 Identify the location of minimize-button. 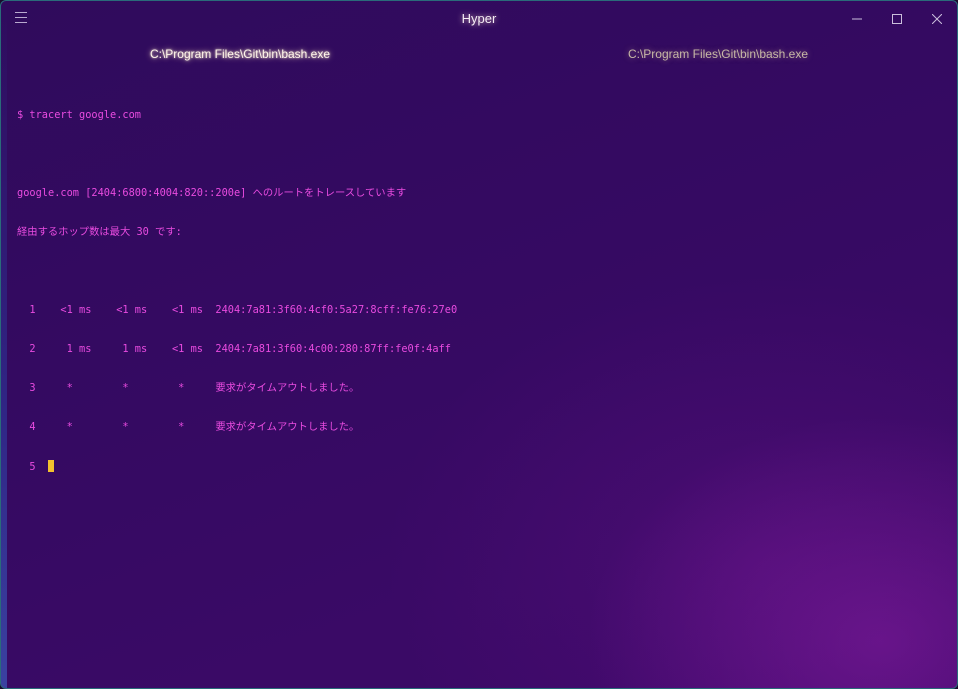
(857, 19).